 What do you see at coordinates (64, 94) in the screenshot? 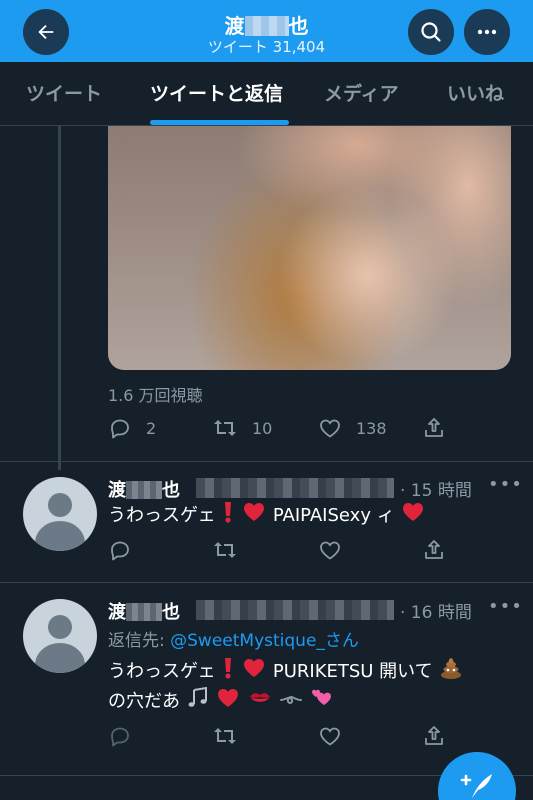
I see `tab-tweets: ツイート` at bounding box center [64, 94].